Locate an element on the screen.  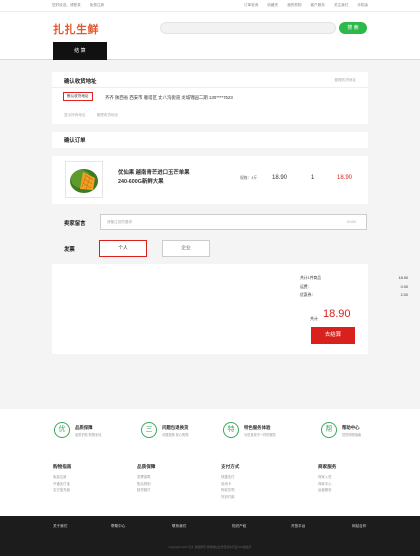
show-all-addresses-link: 显示所有地址 is located at coordinates (75, 115).